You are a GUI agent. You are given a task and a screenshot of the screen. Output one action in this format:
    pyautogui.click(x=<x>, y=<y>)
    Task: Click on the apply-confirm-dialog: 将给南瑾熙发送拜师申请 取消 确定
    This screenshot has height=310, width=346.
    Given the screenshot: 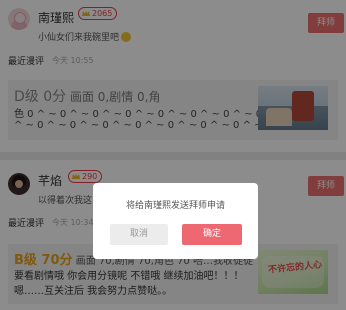 What is the action you would take?
    pyautogui.click(x=175, y=221)
    